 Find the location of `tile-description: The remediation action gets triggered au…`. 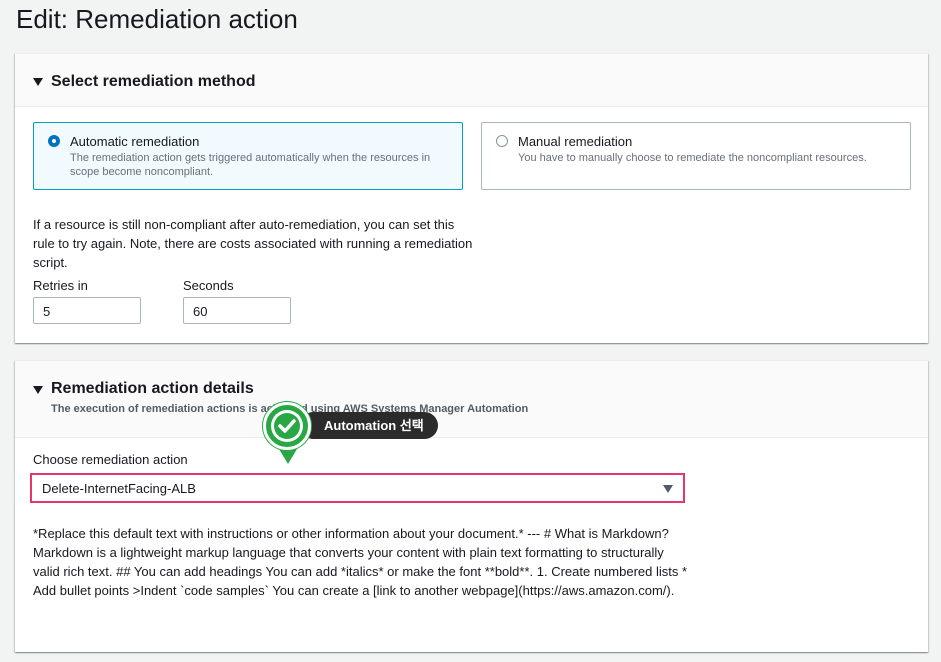

tile-description: The remediation action gets triggered au… is located at coordinates (250, 165).